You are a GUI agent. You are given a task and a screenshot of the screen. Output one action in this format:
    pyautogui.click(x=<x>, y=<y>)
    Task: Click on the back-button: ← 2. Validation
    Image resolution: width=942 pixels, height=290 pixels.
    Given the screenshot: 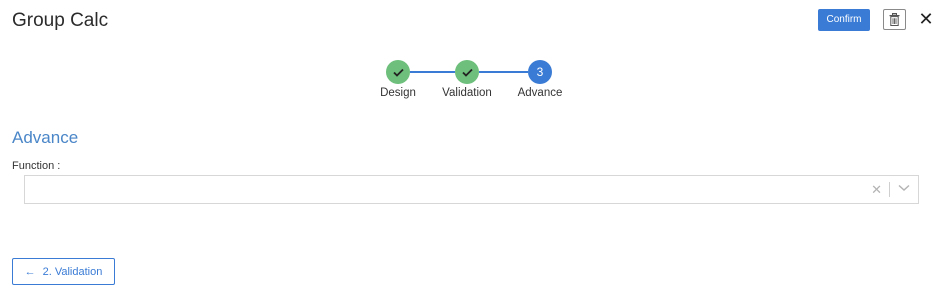 What is the action you would take?
    pyautogui.click(x=63, y=271)
    